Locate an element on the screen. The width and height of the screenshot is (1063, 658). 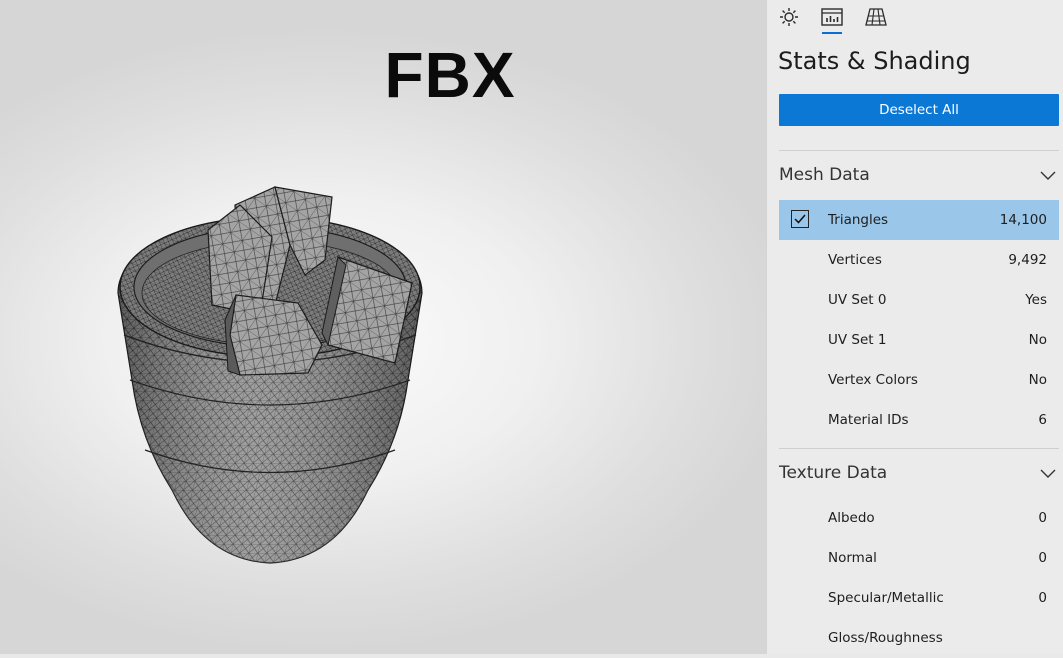
row-label: Gloss/Roughness is located at coordinates (885, 638).